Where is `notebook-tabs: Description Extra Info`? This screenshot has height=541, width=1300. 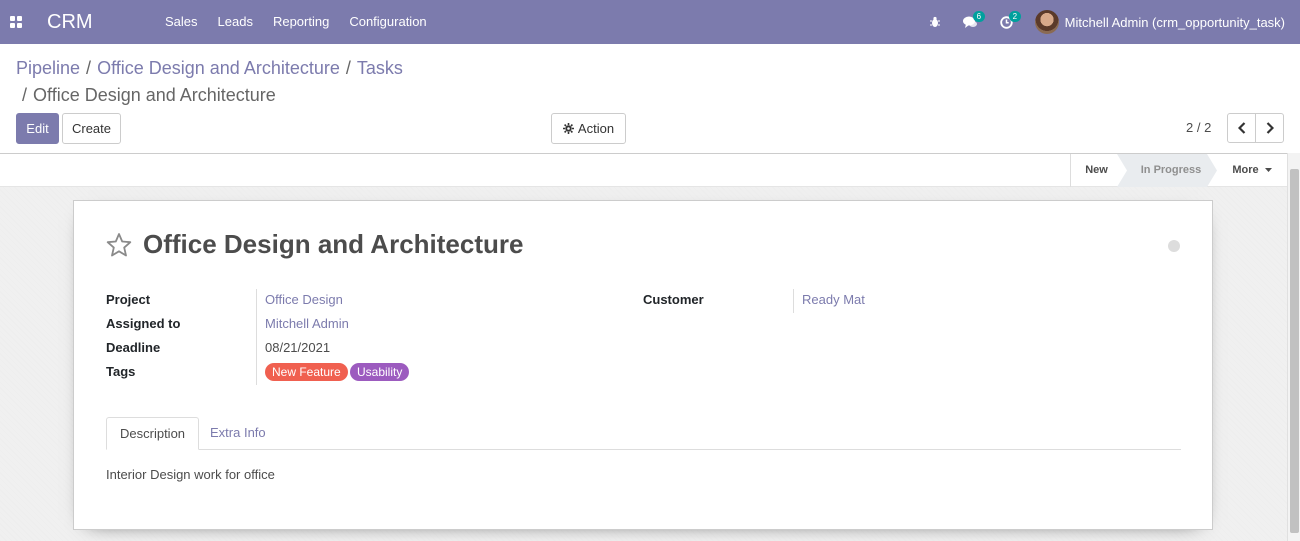 notebook-tabs: Description Extra Info is located at coordinates (643, 433).